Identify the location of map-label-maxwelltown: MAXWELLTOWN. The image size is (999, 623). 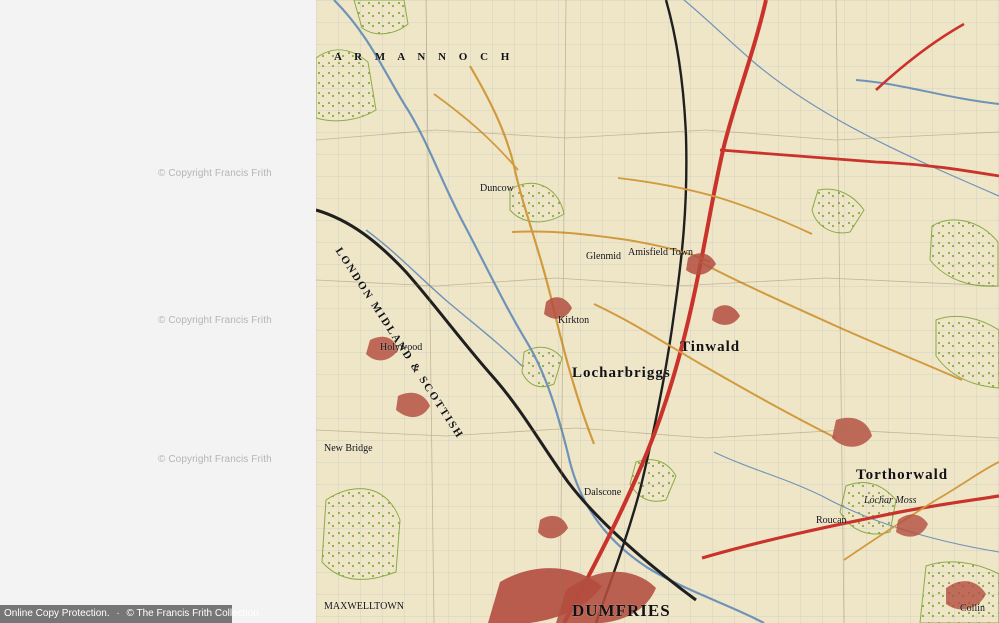
(364, 606).